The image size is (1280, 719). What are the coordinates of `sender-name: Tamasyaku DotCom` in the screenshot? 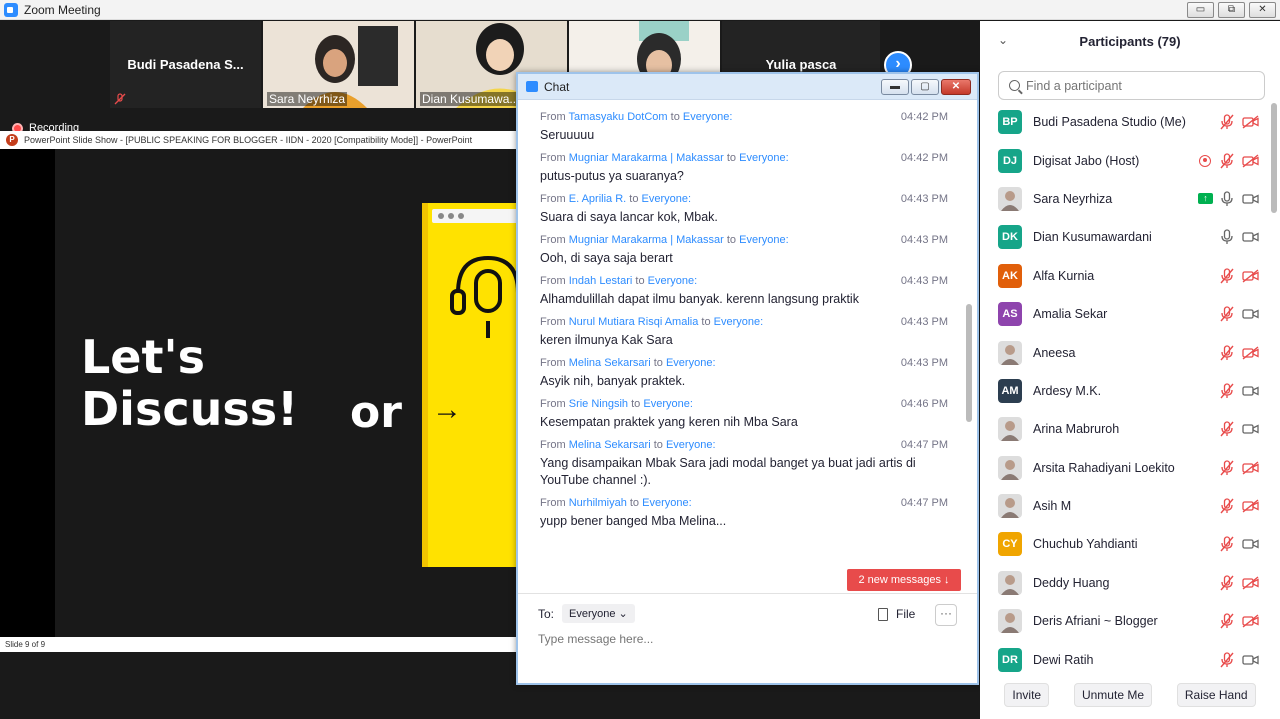 It's located at (618, 117).